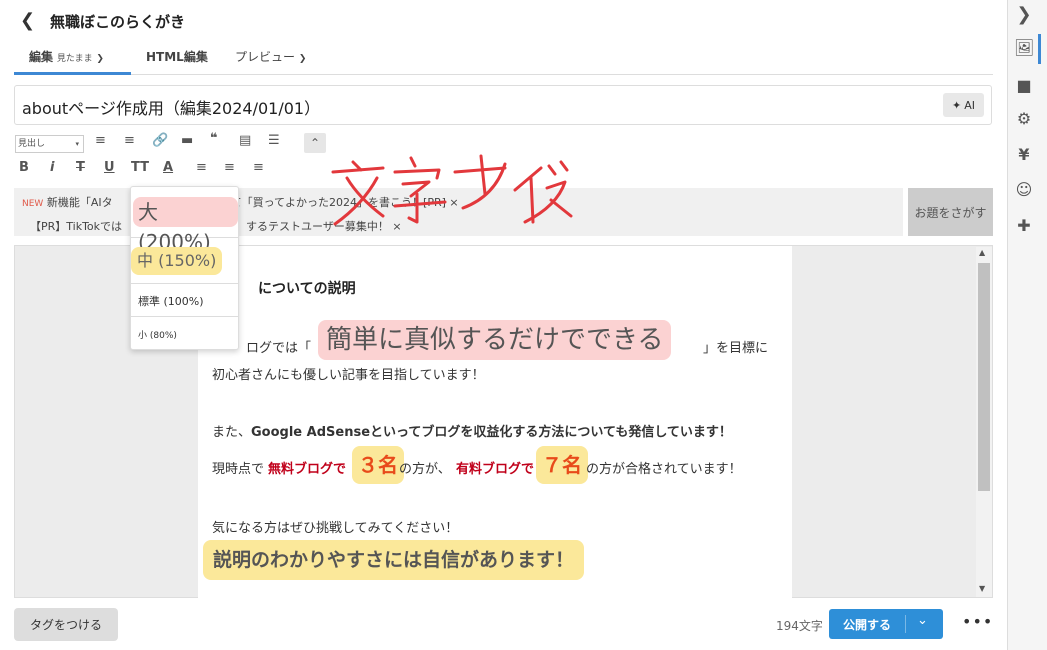 The width and height of the screenshot is (1047, 650). Describe the element at coordinates (49, 144) in the screenshot. I see `heading-select: 見出し ▾` at that location.